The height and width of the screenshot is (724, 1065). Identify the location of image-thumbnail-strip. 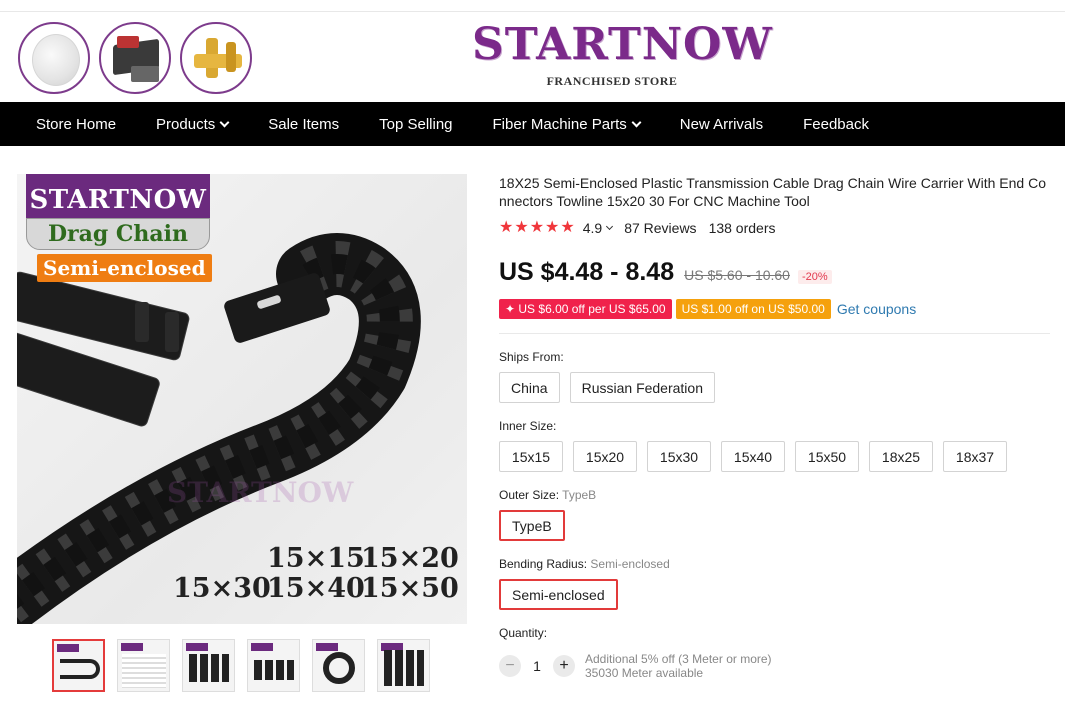
(241, 665).